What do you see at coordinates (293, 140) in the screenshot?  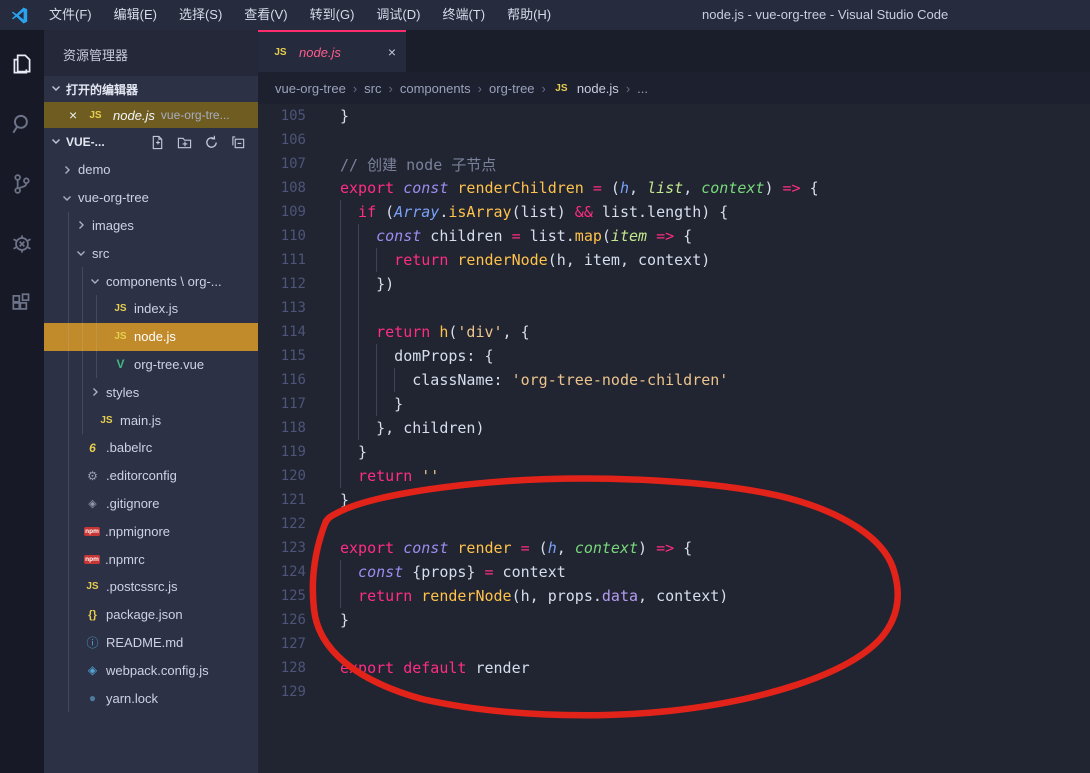 I see `line-number: 106` at bounding box center [293, 140].